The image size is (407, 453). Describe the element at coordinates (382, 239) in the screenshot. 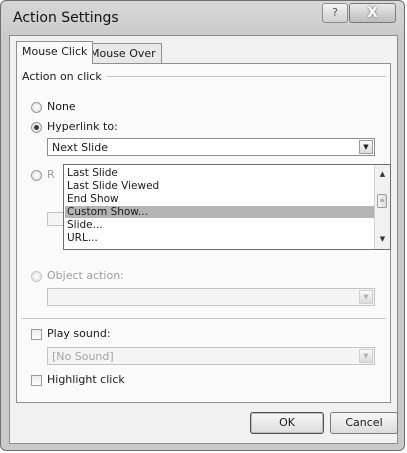

I see `scroll-down-icon: ▼` at that location.